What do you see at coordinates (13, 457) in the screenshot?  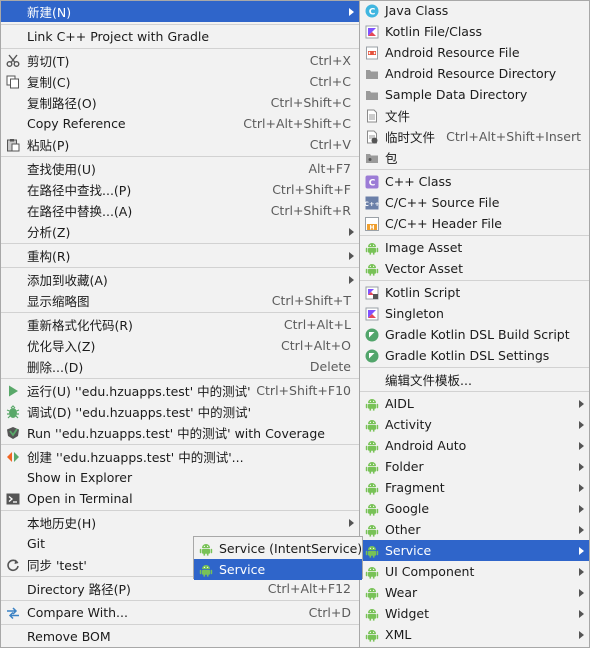 I see `create-test-icon` at bounding box center [13, 457].